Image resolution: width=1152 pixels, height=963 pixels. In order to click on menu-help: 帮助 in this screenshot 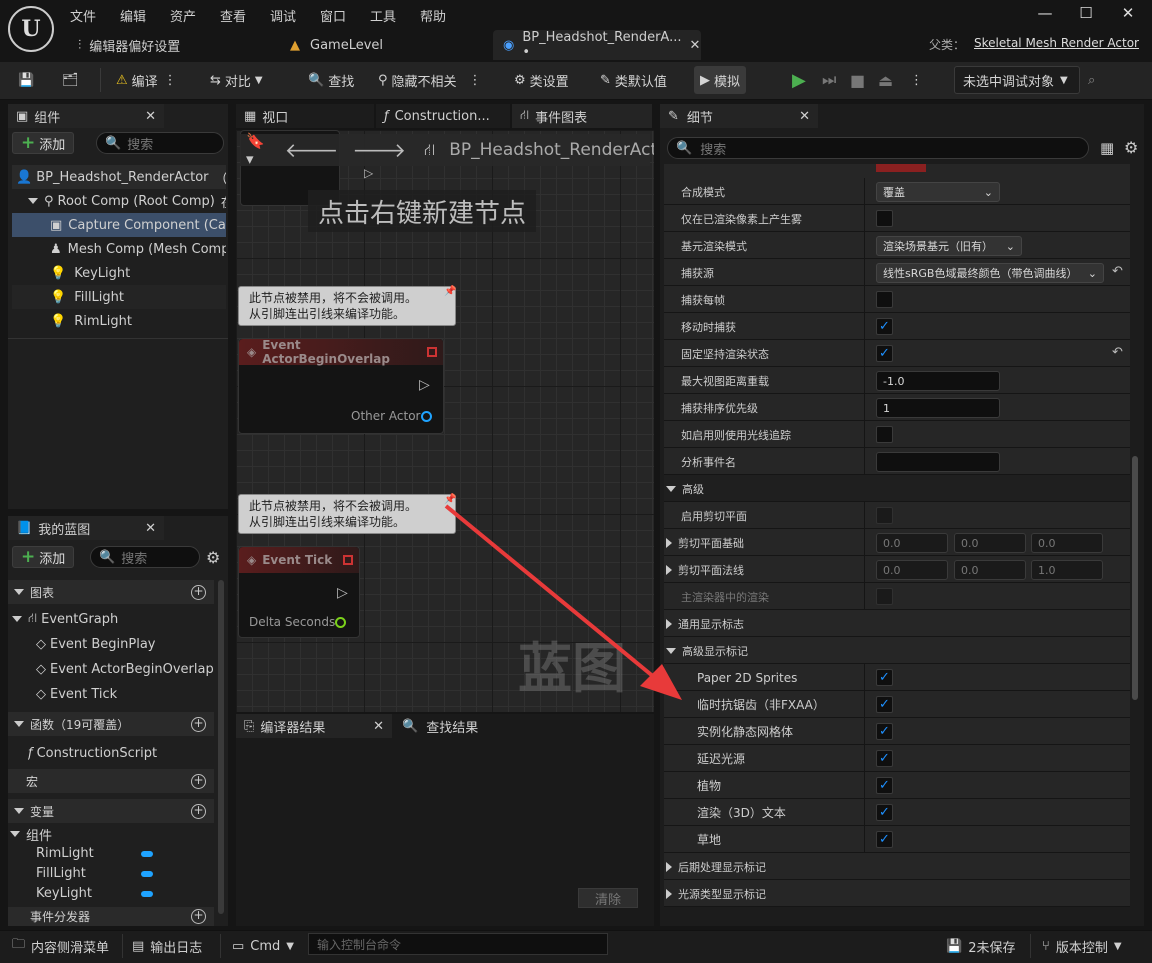, I will do `click(433, 15)`.